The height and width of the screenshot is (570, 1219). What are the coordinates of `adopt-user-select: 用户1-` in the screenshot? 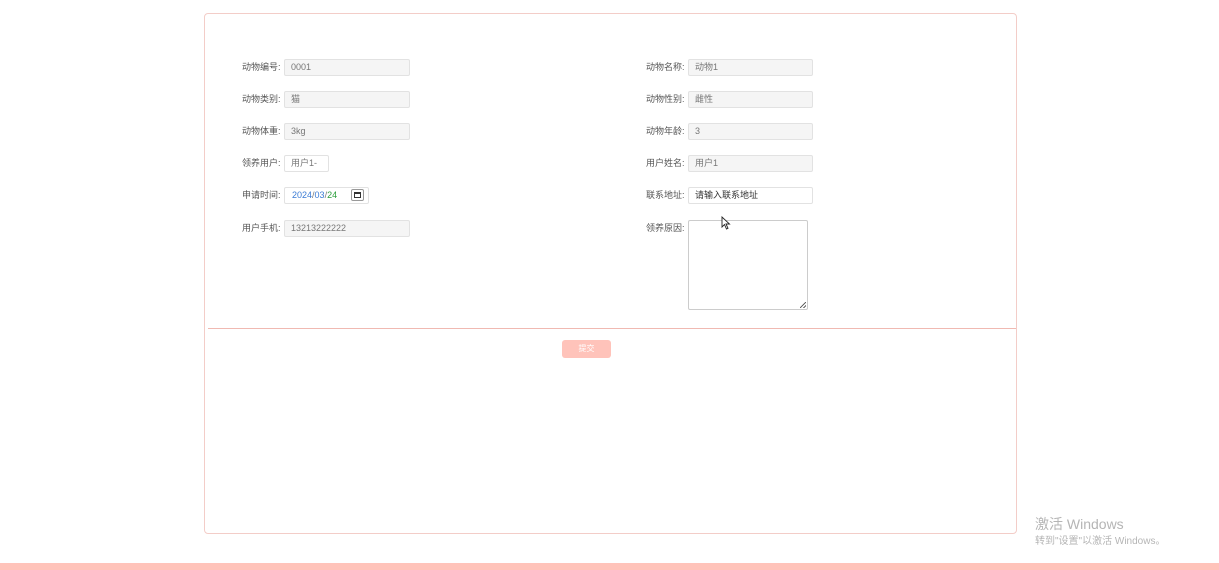 It's located at (306, 163).